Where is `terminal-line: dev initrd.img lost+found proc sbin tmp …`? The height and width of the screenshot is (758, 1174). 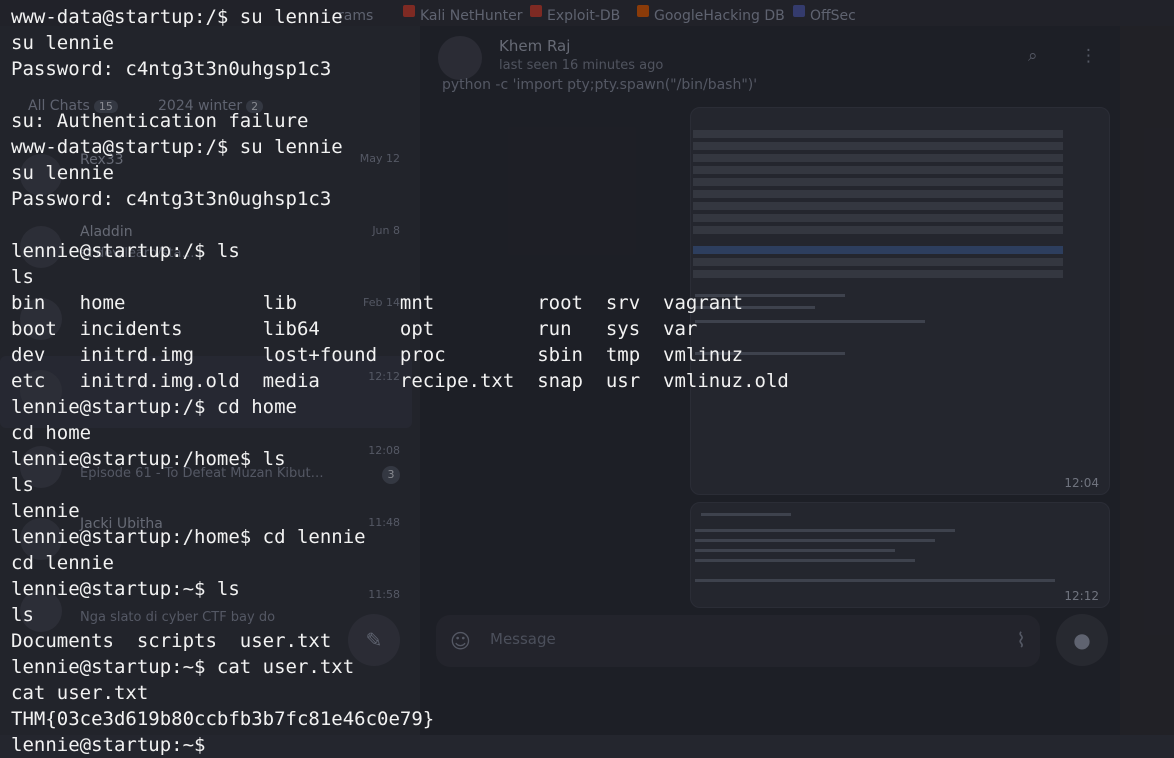 terminal-line: dev initrd.img lost+found proc sbin tmp … is located at coordinates (377, 355).